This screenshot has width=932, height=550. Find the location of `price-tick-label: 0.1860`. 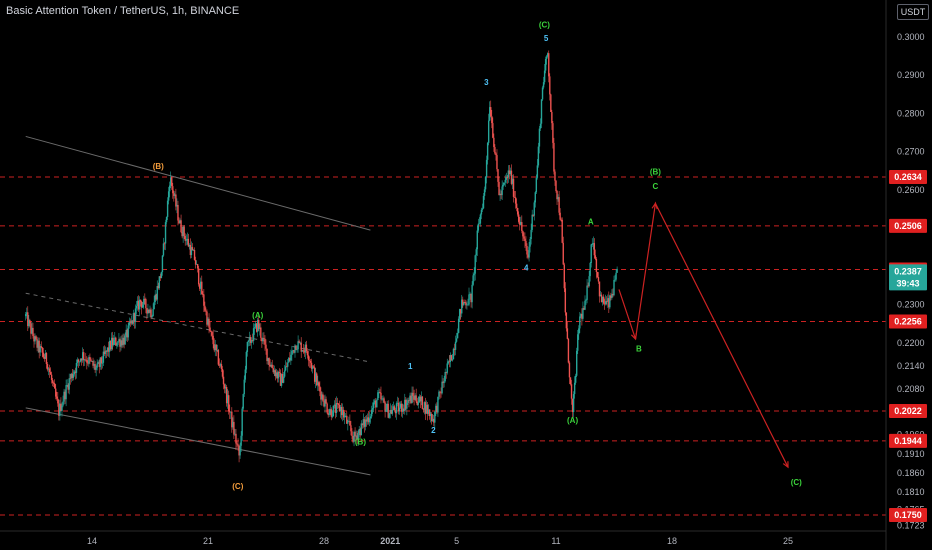

price-tick-label: 0.1860 is located at coordinates (911, 473).